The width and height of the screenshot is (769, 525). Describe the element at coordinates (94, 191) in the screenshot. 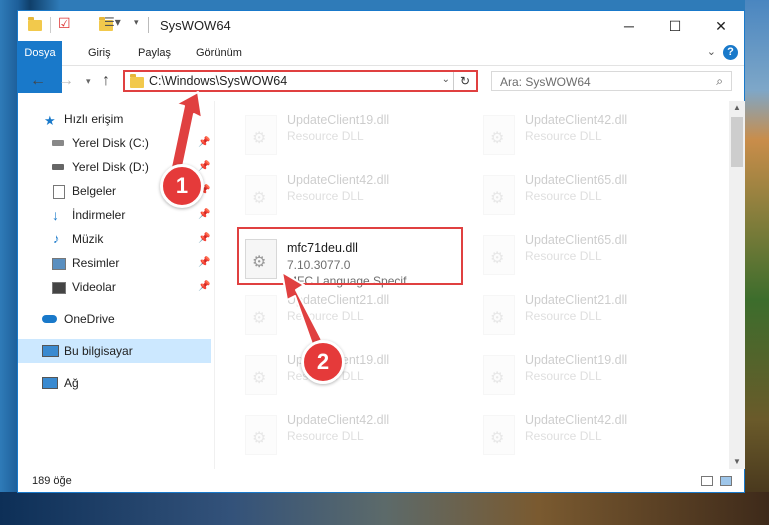

I see `sidebar-item-label: Belgeler` at that location.